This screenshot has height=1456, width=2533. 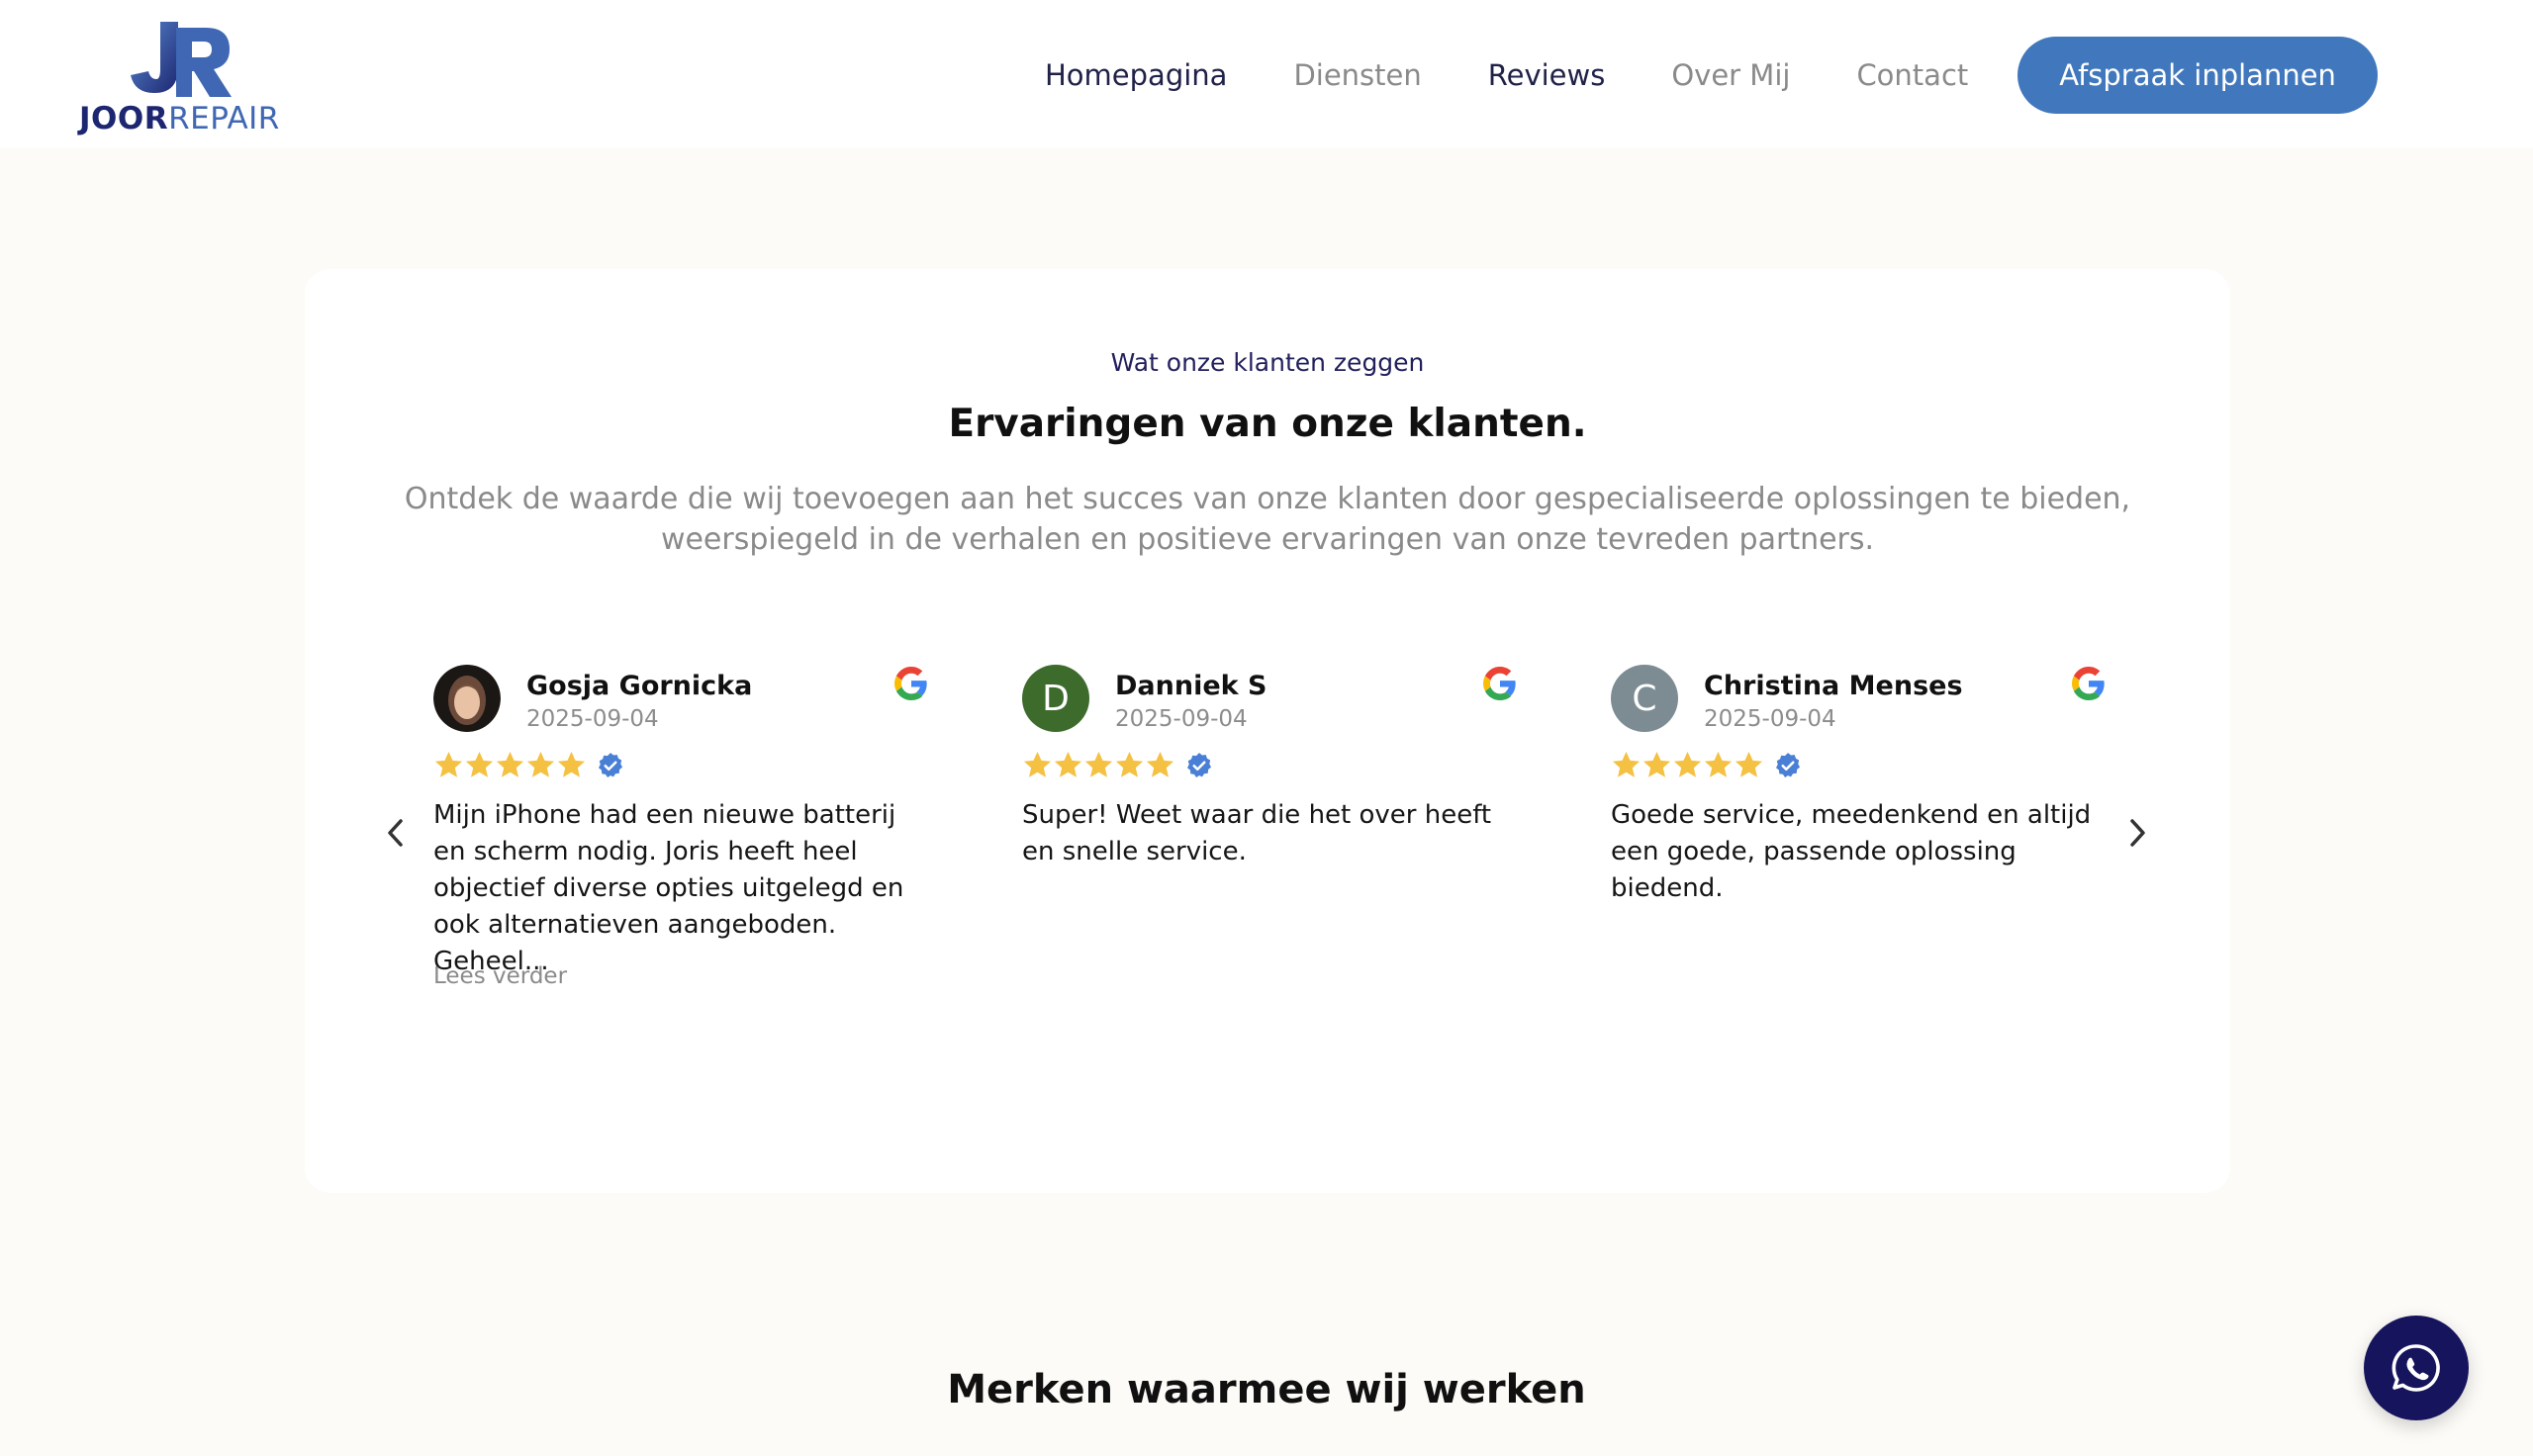 I want to click on carousel-prev-button, so click(x=396, y=833).